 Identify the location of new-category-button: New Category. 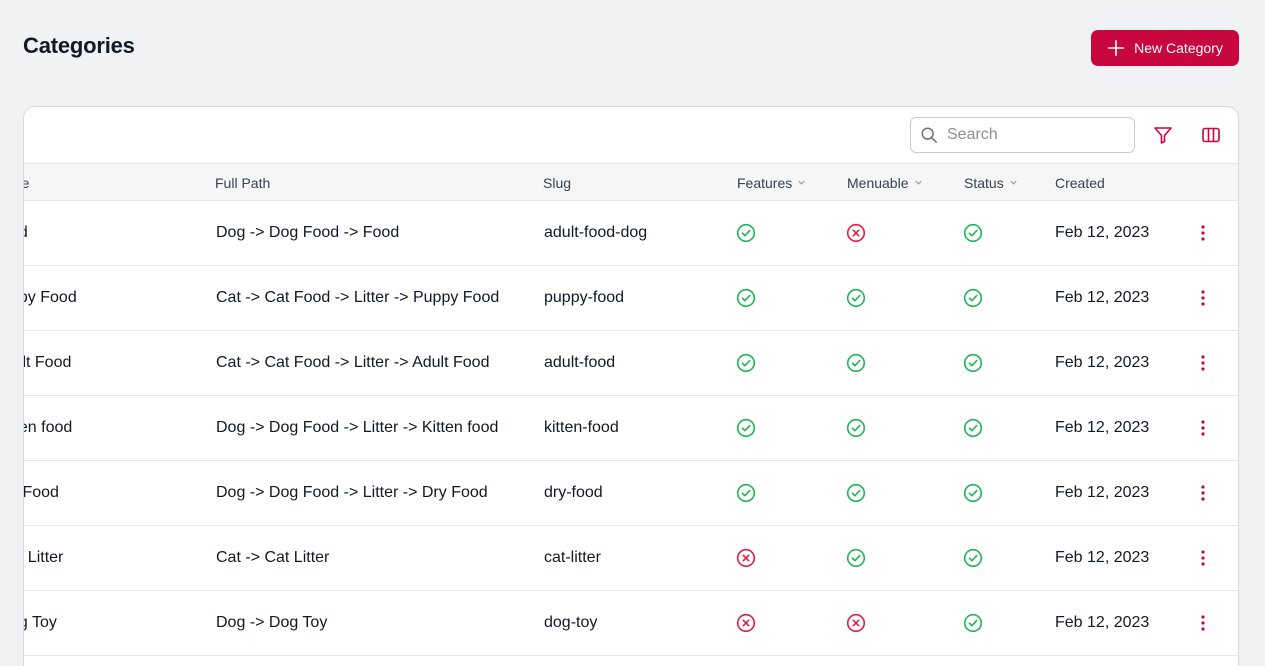
(1165, 48).